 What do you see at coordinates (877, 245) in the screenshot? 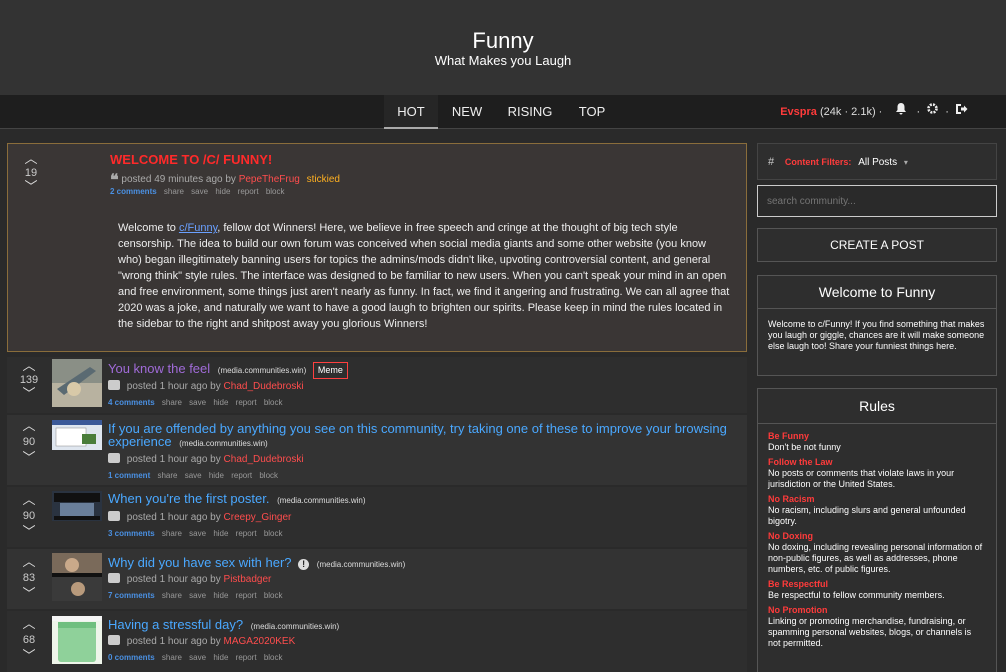
I see `create-post-button: CREATE A POST` at bounding box center [877, 245].